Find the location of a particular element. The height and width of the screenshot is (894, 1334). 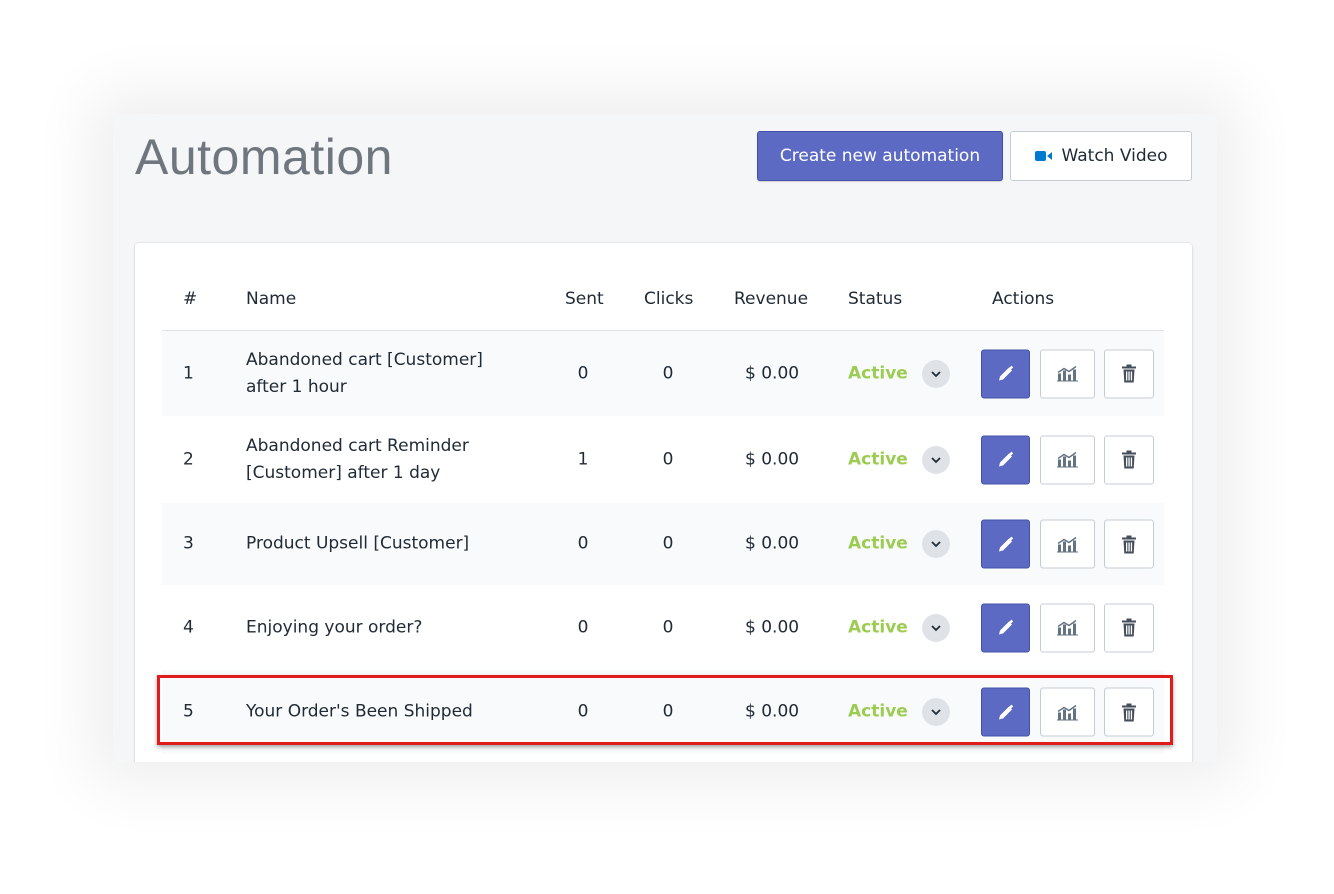

create-automation-button: Create new automation is located at coordinates (880, 156).